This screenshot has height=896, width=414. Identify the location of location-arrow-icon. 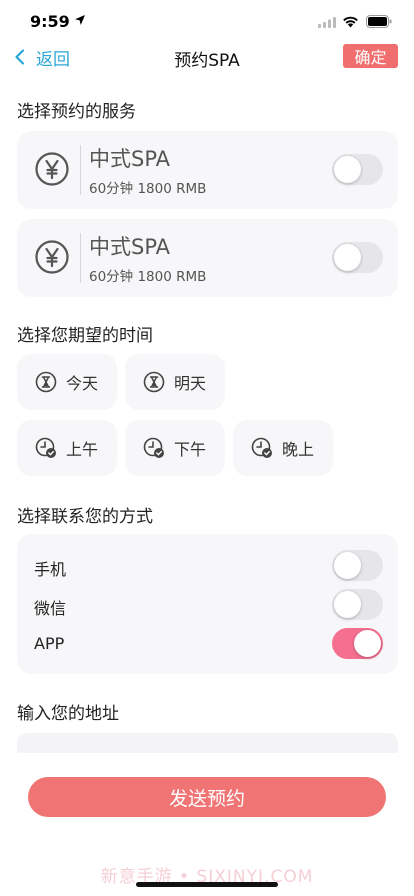
(80, 20).